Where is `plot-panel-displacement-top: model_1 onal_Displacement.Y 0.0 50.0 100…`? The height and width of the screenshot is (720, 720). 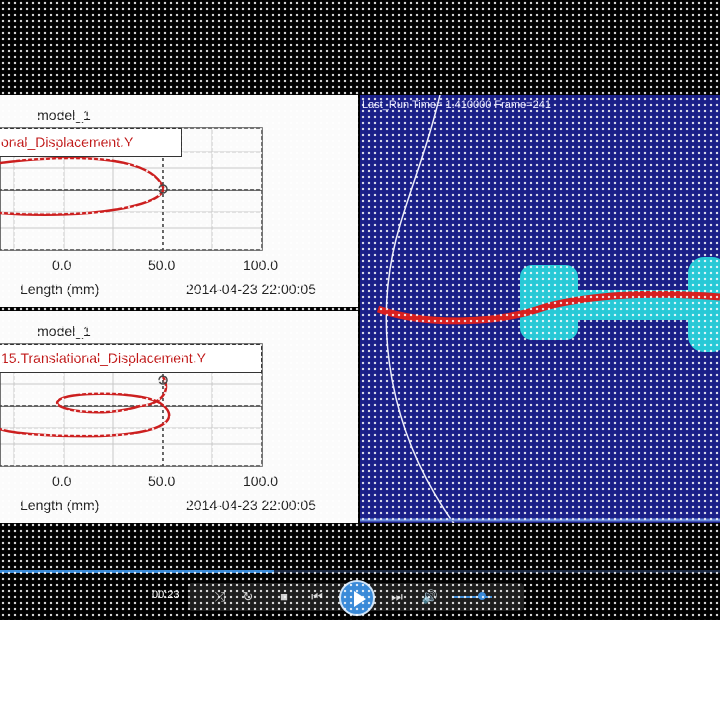 plot-panel-displacement-top: model_1 onal_Displacement.Y 0.0 50.0 100… is located at coordinates (179, 201).